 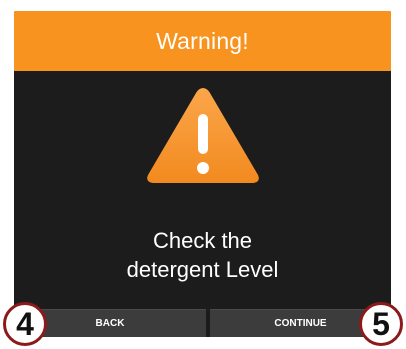 I want to click on callout-badge-5: 5, so click(x=381, y=324).